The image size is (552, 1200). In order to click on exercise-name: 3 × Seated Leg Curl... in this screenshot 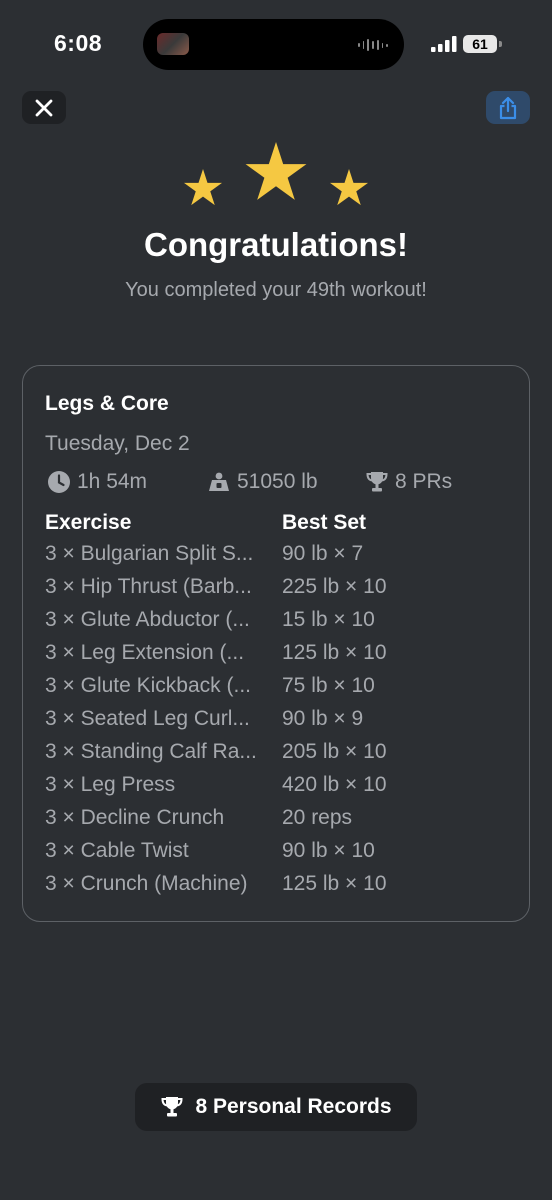, I will do `click(147, 718)`.